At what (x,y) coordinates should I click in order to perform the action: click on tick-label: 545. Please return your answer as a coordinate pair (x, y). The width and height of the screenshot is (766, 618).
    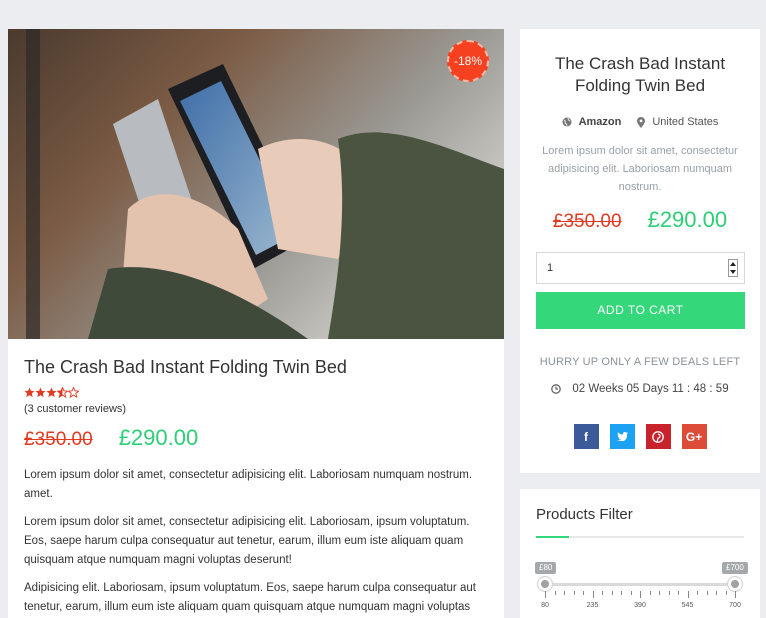
    Looking at the image, I should click on (687, 605).